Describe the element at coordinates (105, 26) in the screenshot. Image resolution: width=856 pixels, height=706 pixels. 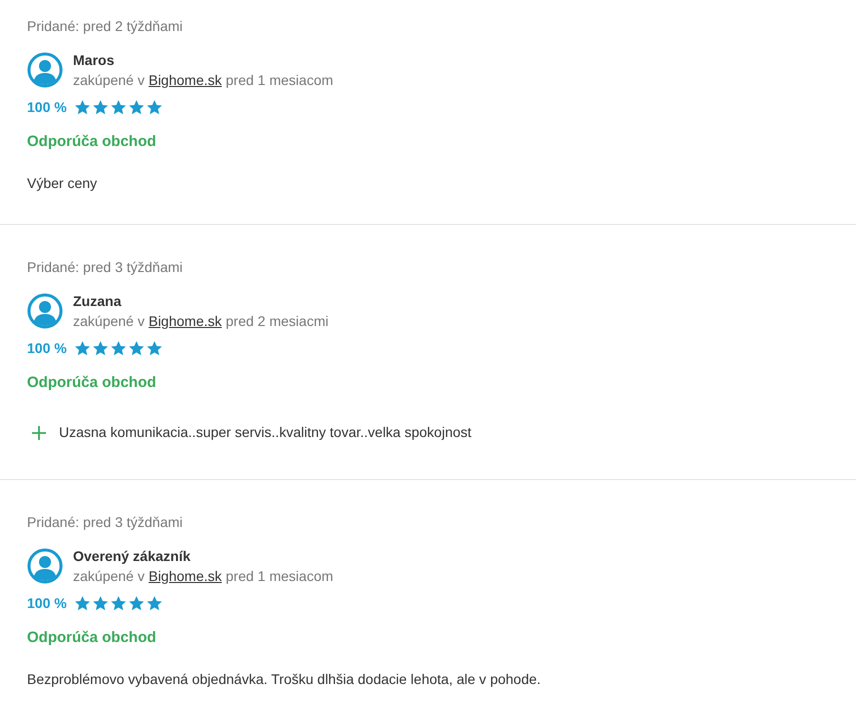
I see `added-date: Pridané: pred 2 týždňami` at that location.